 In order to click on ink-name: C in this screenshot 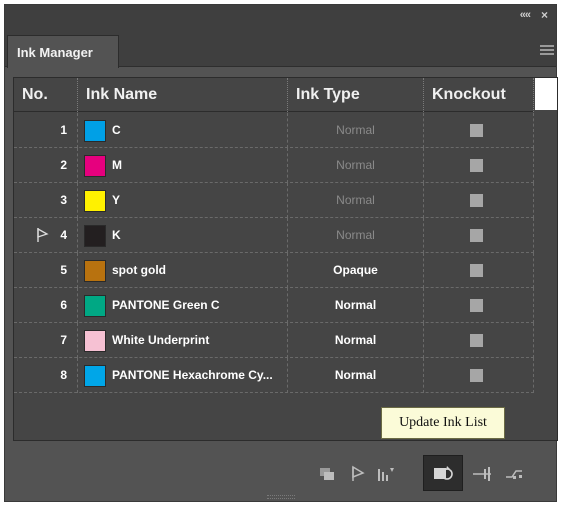, I will do `click(116, 130)`.